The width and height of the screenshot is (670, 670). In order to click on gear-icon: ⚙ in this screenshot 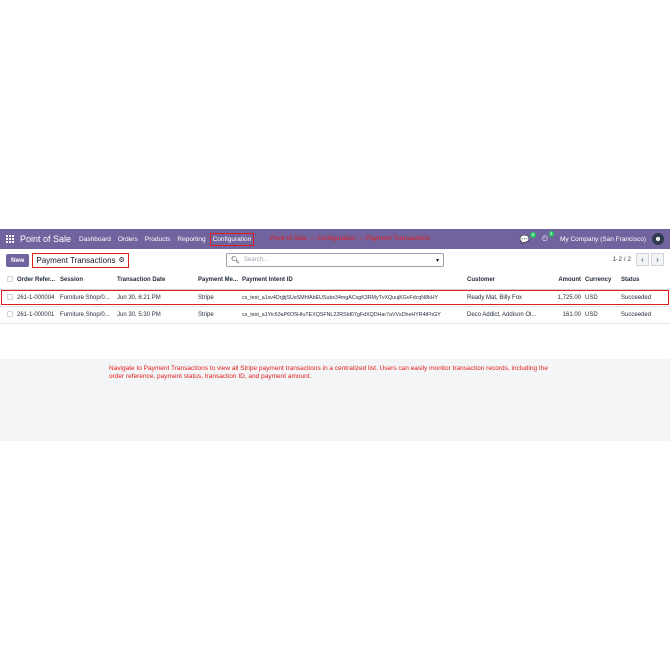, I will do `click(122, 260)`.